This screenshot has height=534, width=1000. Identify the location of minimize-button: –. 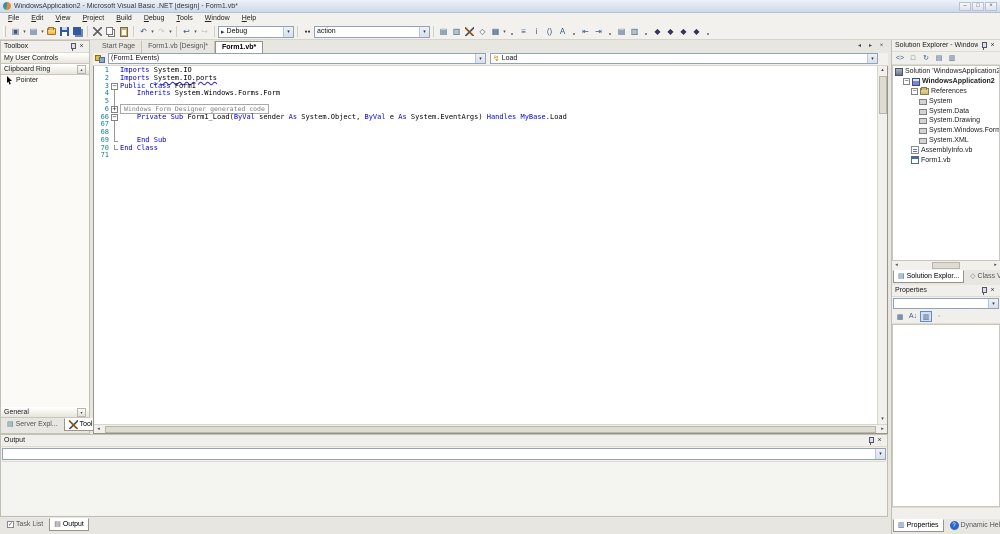
(965, 6).